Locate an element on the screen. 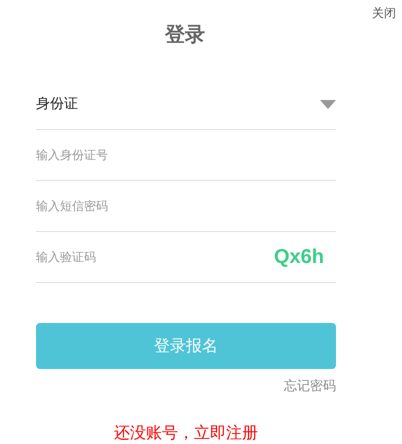  input-field: 输入短信密码 is located at coordinates (186, 206).